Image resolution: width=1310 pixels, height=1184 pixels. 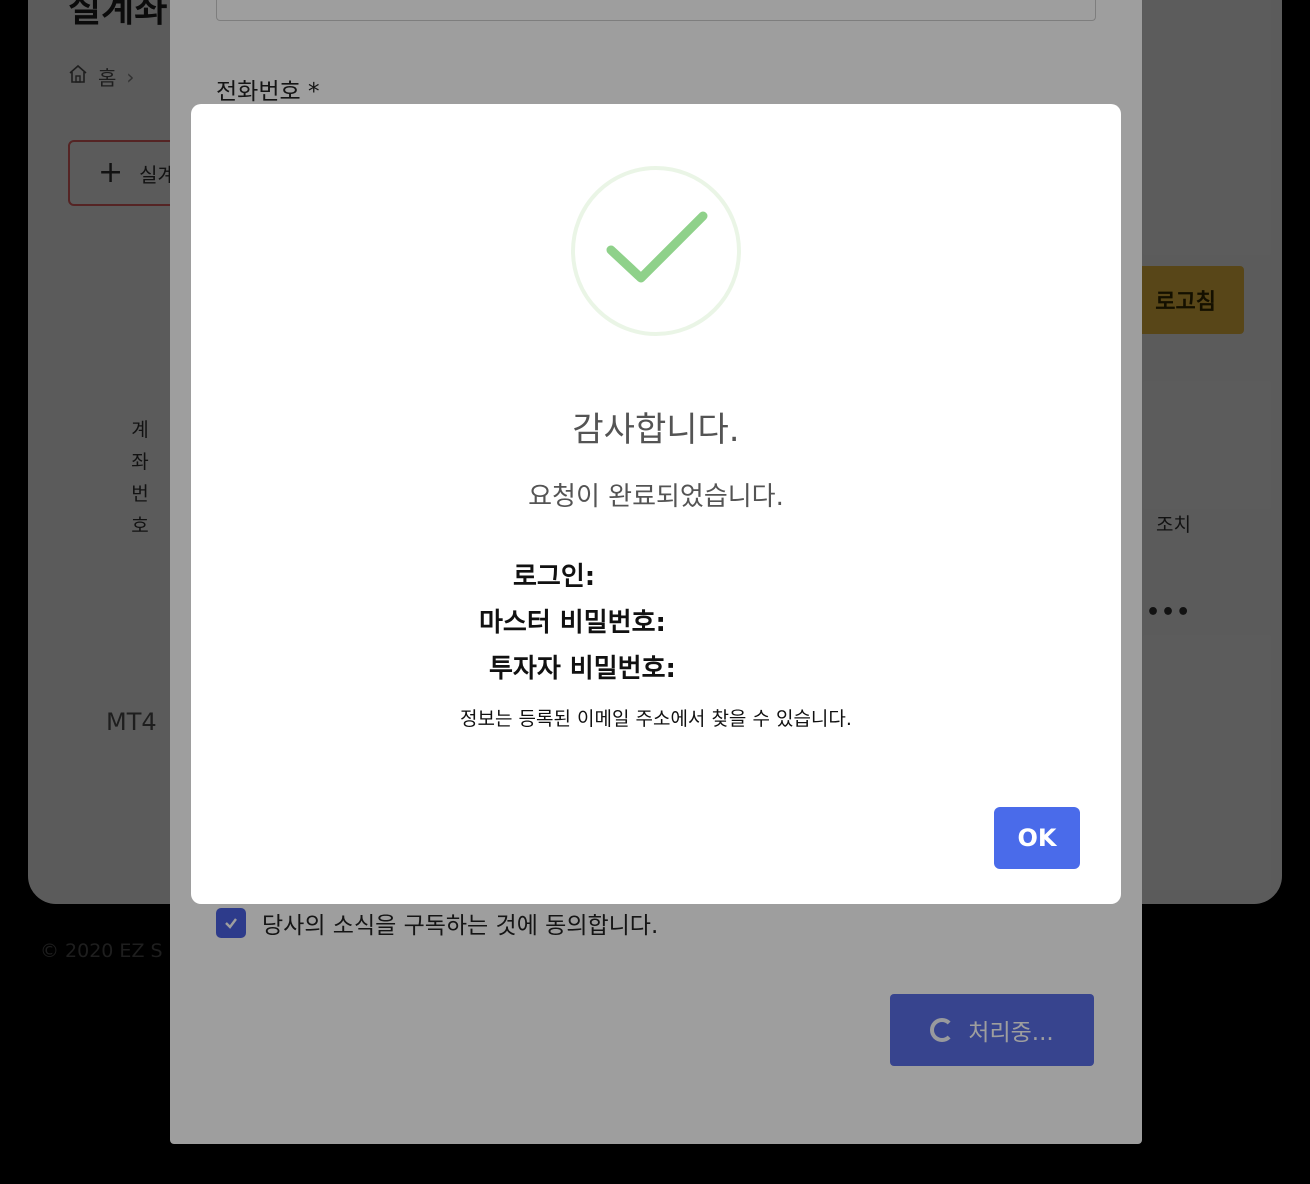 I want to click on success-icon, so click(x=656, y=251).